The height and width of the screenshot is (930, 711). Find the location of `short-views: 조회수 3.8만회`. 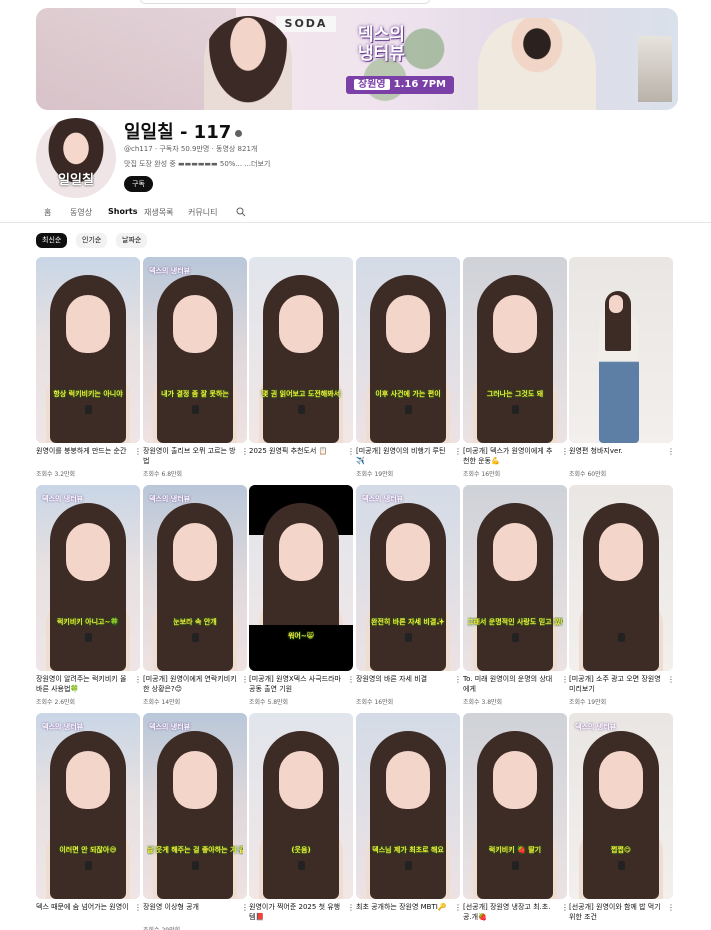

short-views: 조회수 3.8만회 is located at coordinates (483, 702).